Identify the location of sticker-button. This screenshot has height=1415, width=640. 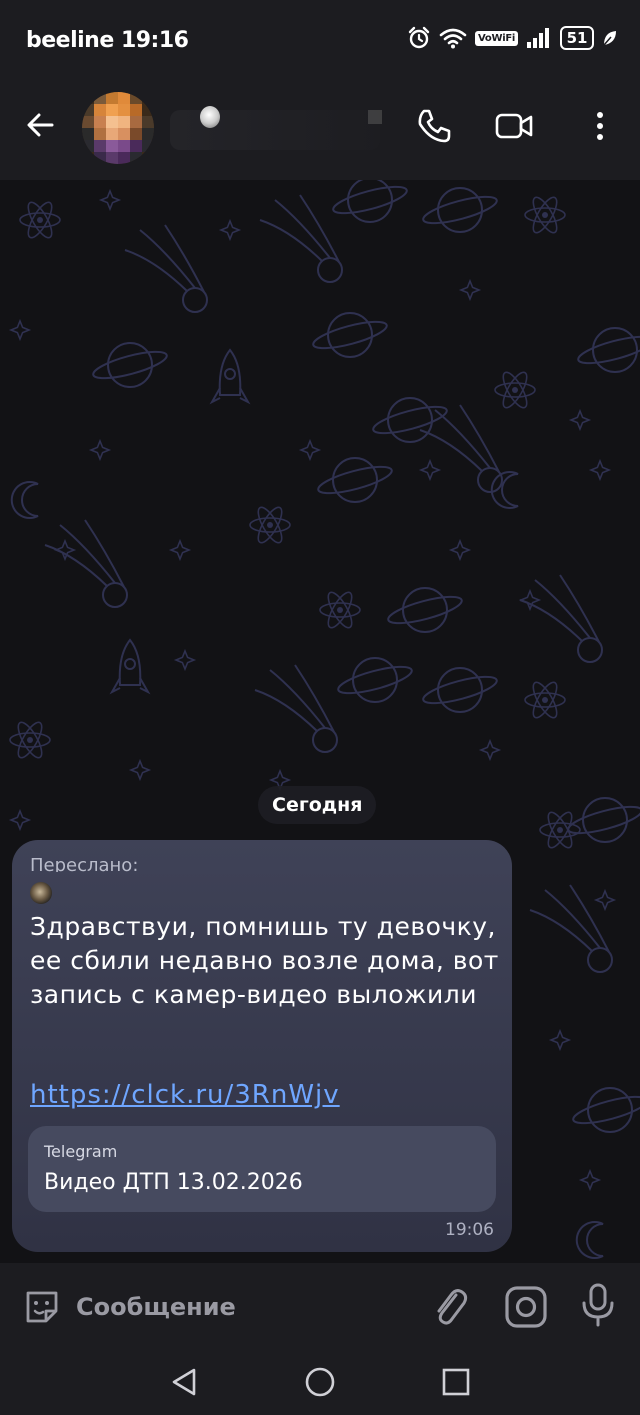
(42, 1307).